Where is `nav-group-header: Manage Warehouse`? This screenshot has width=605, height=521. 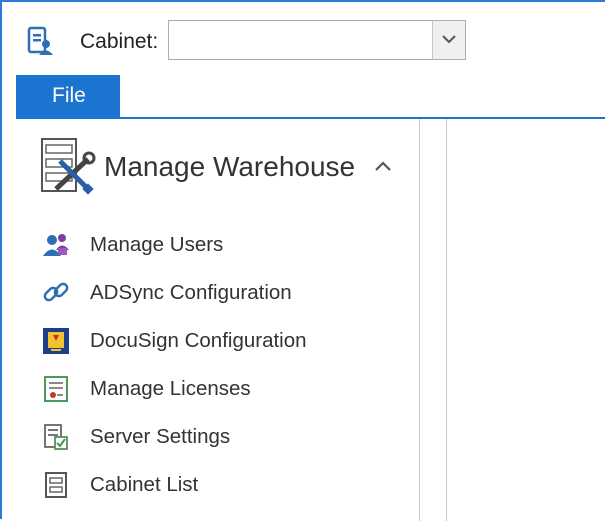
nav-group-header: Manage Warehouse is located at coordinates (220, 167).